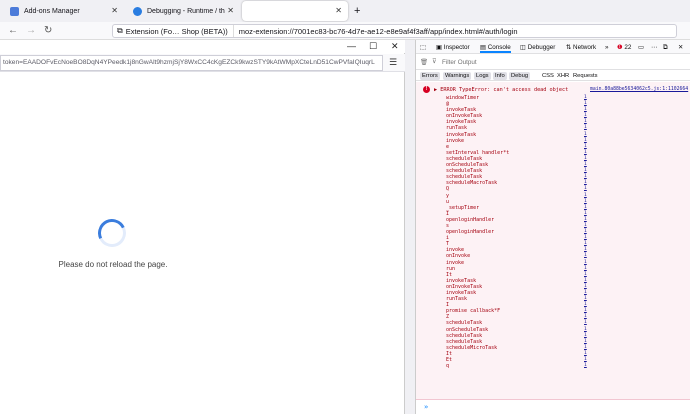 This screenshot has height=414, width=690. What do you see at coordinates (548, 76) in the screenshot?
I see `filter-css: CSS` at bounding box center [548, 76].